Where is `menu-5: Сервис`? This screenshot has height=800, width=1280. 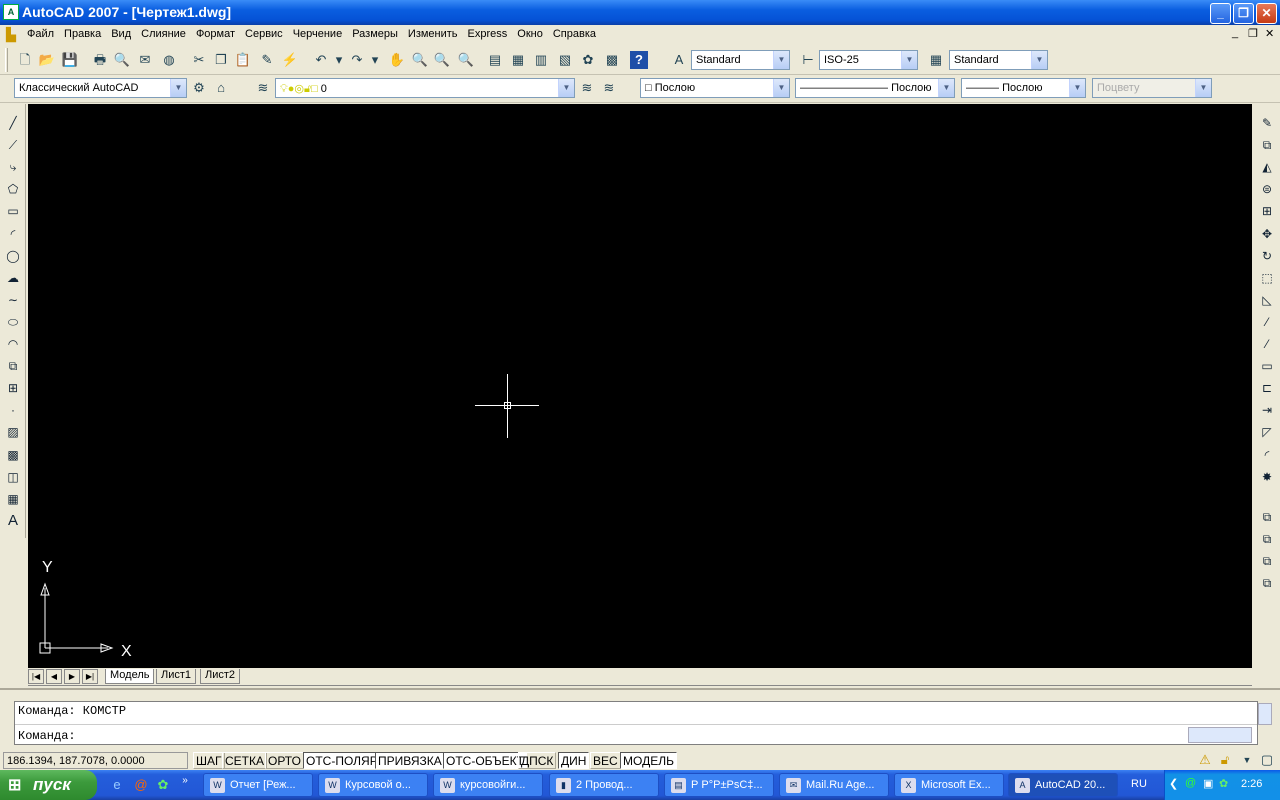
menu-5: Сервис is located at coordinates (264, 32).